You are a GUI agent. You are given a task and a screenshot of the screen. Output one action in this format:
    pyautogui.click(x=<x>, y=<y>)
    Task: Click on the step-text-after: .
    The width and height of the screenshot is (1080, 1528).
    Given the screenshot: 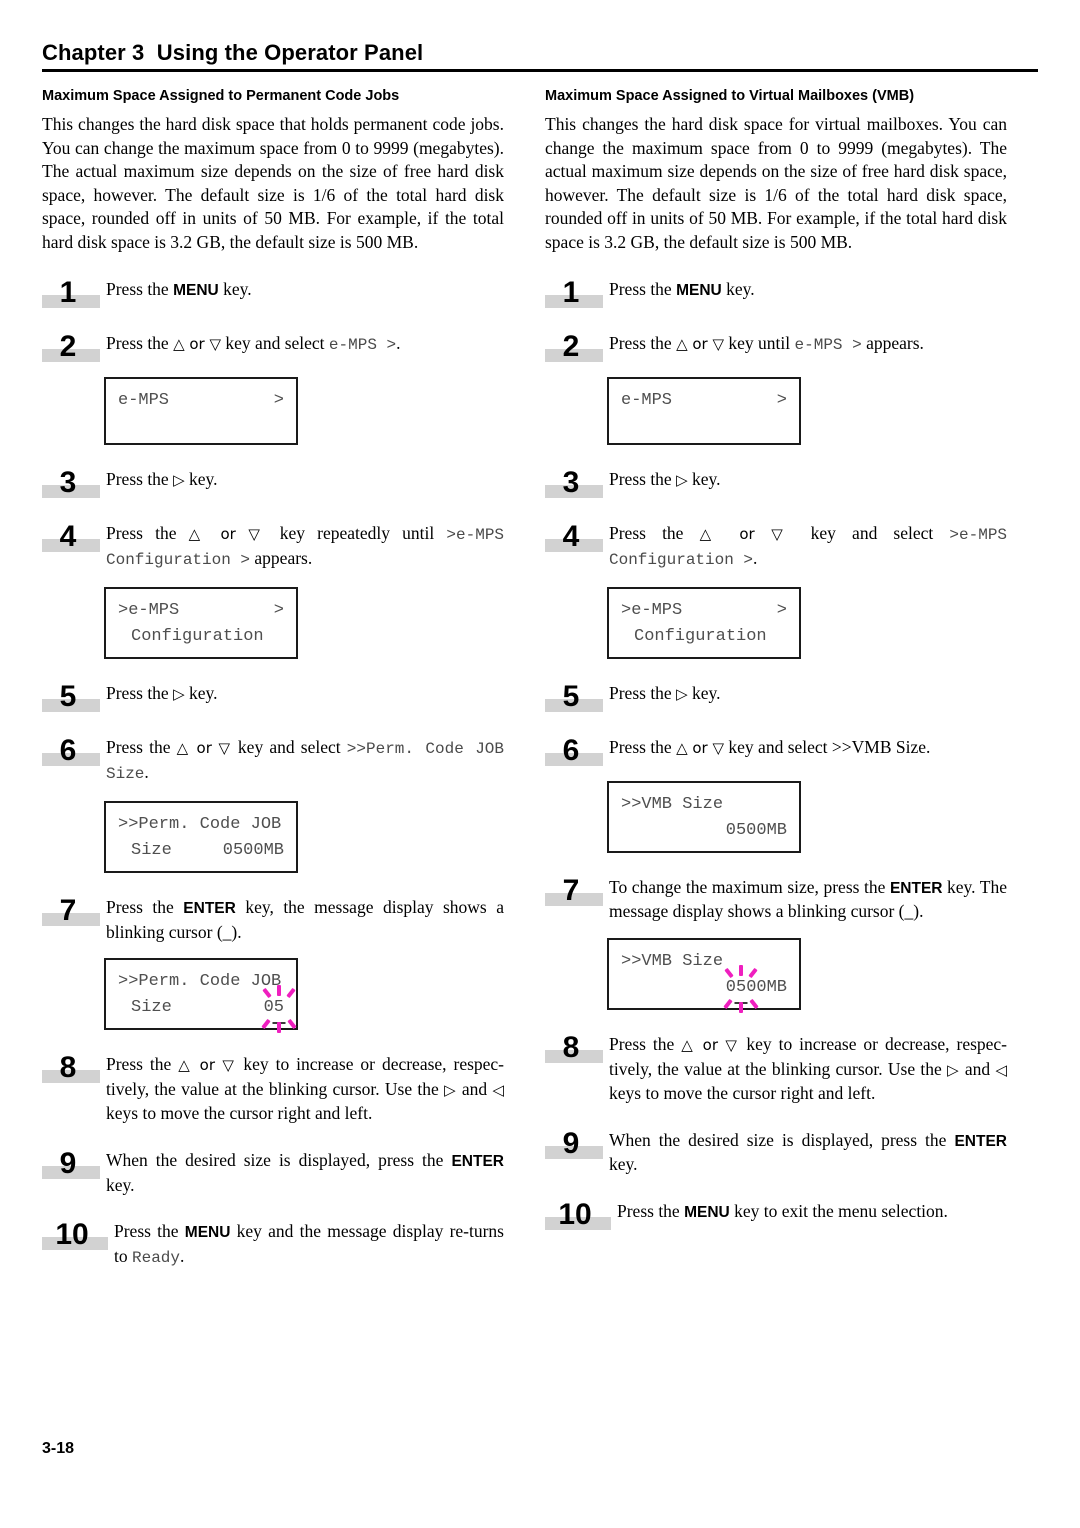 What is the action you would take?
    pyautogui.click(x=146, y=772)
    